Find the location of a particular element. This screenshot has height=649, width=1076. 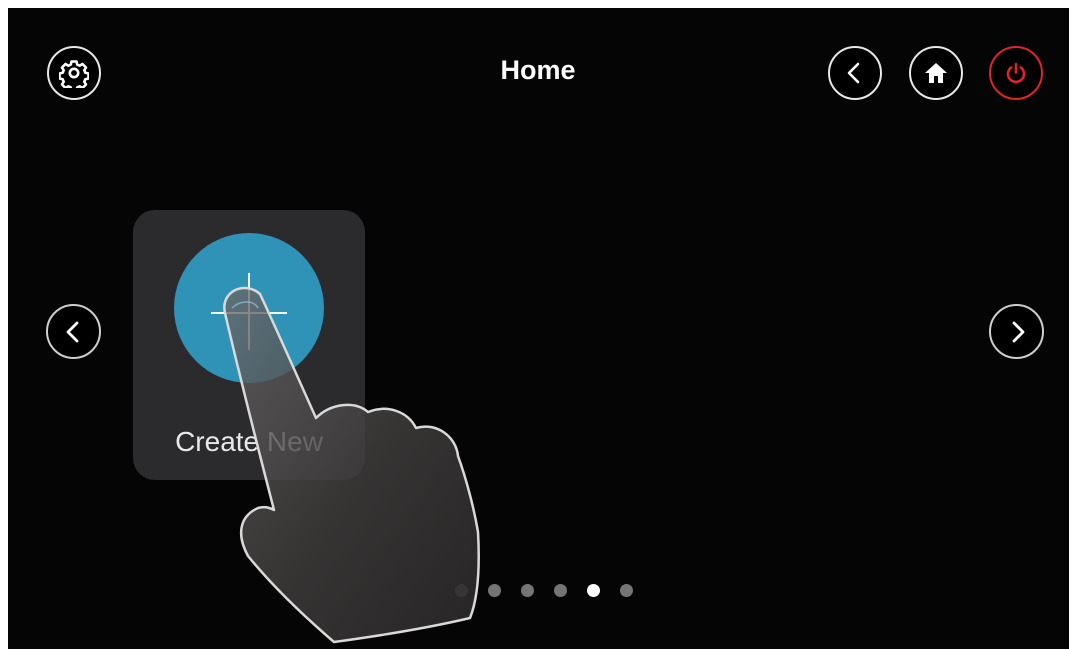

settings-button is located at coordinates (74, 73).